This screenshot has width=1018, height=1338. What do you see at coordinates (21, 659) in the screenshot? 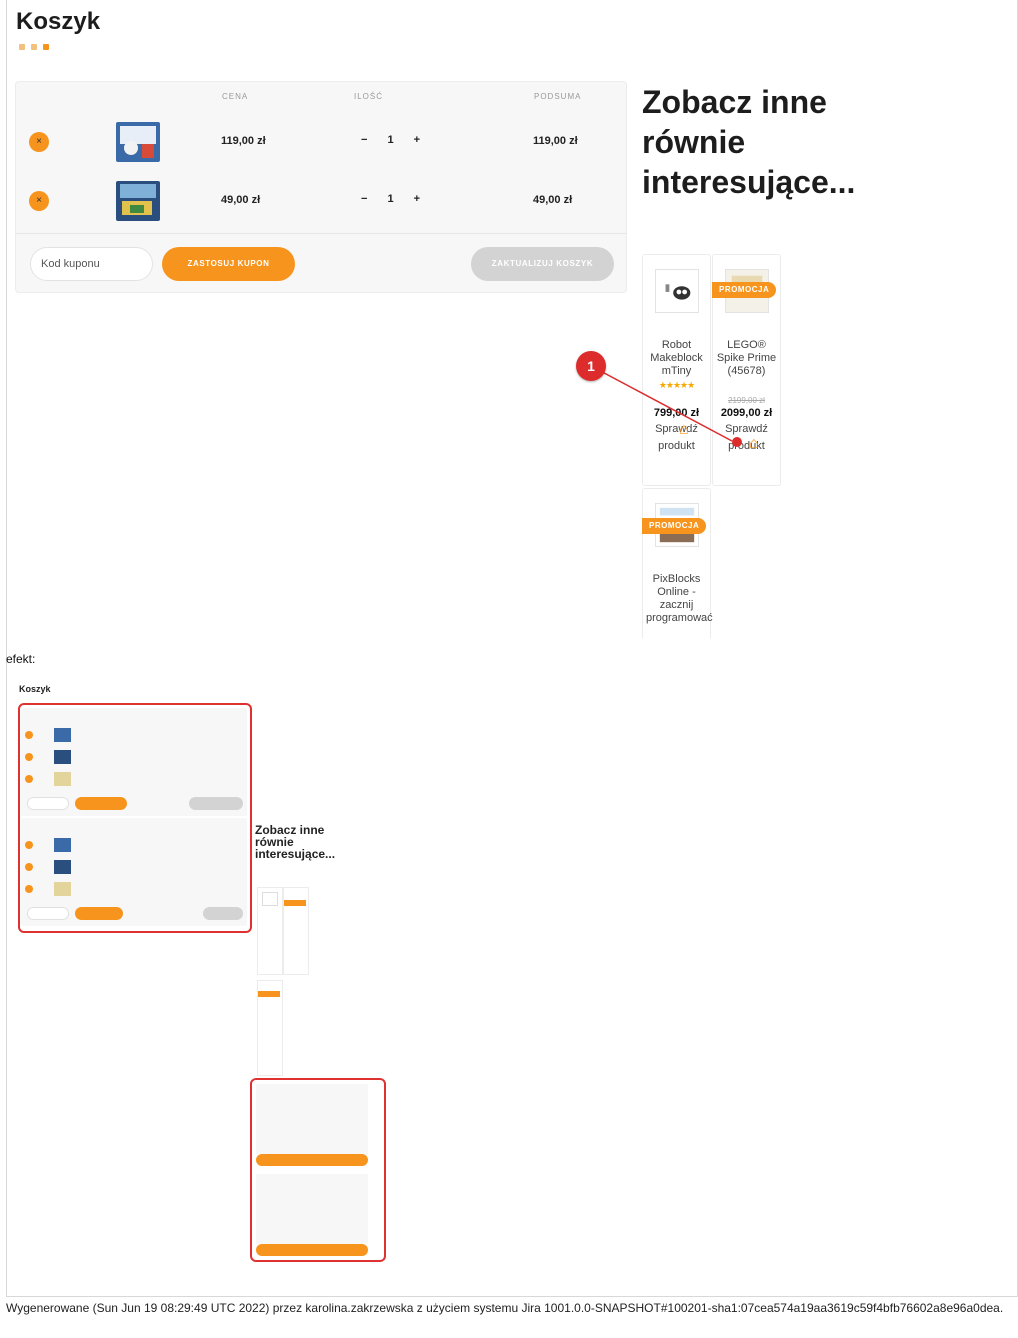
I see `effect-label: efekt:` at bounding box center [21, 659].